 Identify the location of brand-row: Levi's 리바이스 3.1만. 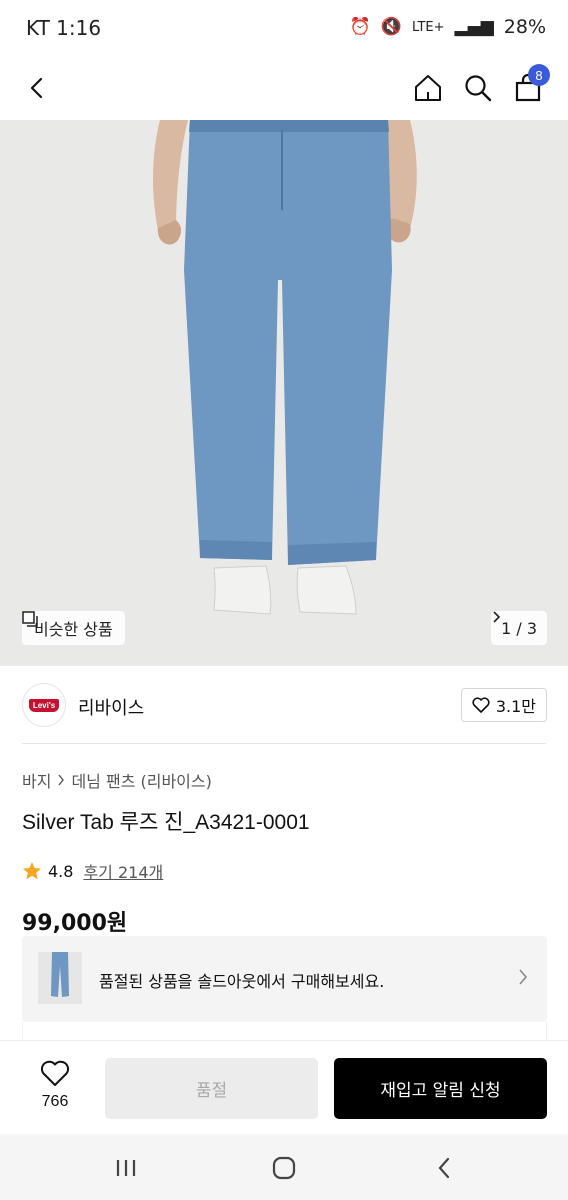
(284, 705).